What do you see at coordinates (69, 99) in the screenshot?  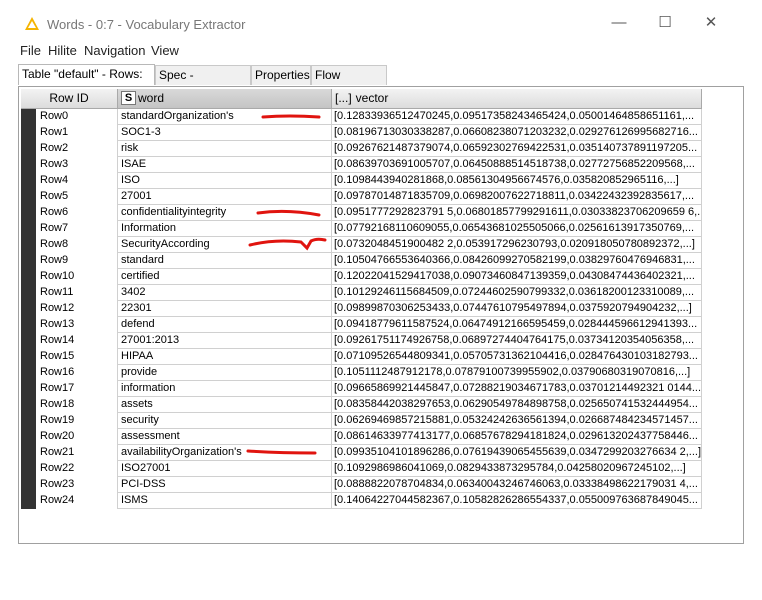 I see `column-header-rowid: Row ID` at bounding box center [69, 99].